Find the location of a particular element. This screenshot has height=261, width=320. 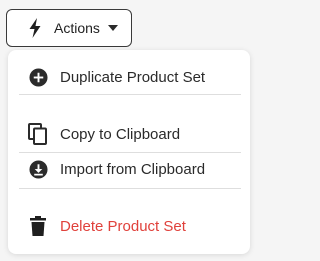

menu-item-duplicate-product-set: Duplicate Product Set is located at coordinates (129, 77).